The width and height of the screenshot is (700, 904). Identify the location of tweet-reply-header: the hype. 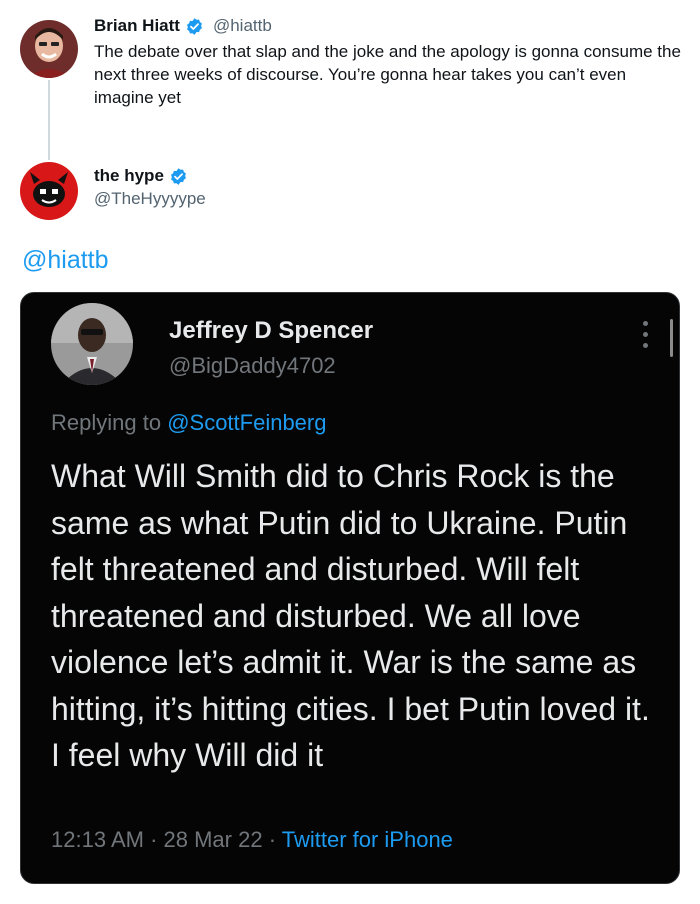
(150, 176).